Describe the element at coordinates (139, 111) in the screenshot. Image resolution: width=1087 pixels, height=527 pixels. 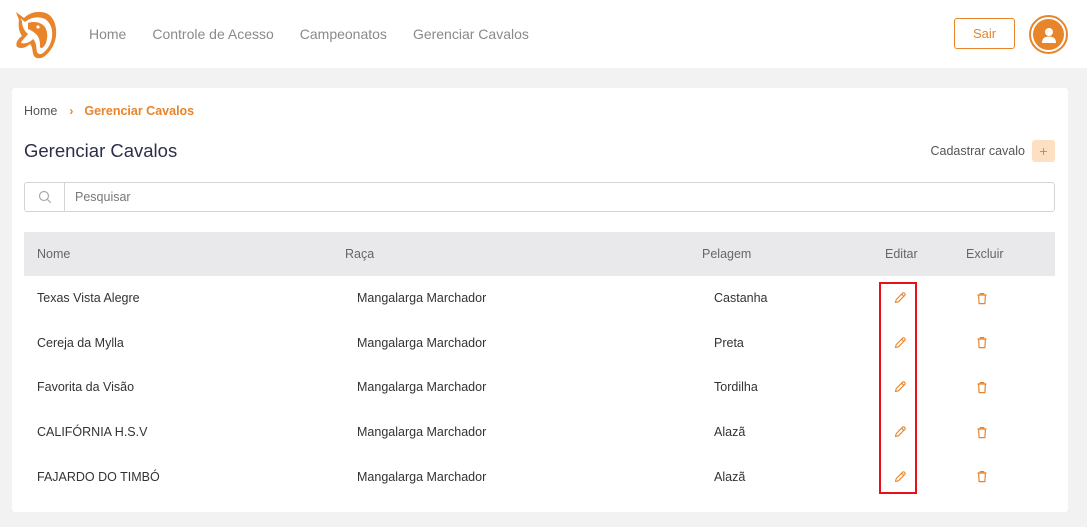
I see `breadcrumb-current: Gerenciar Cavalos` at that location.